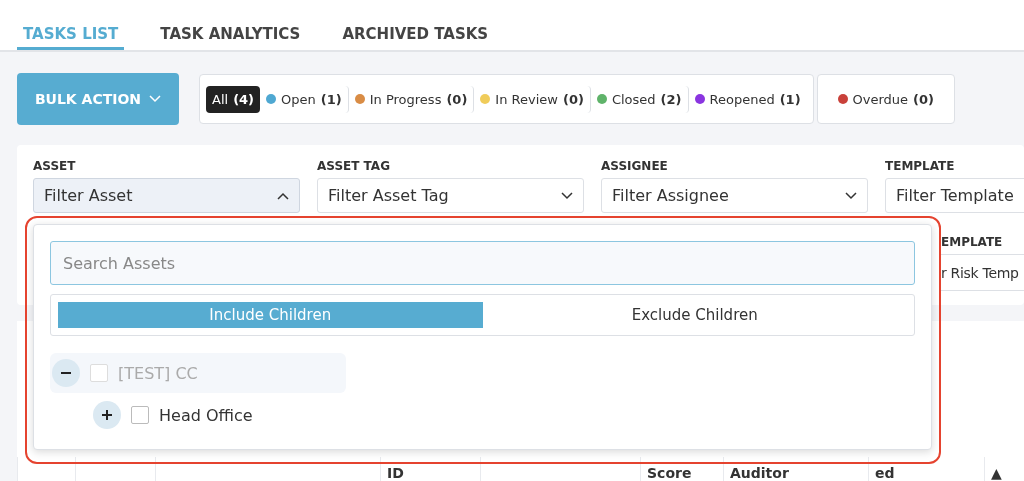 This screenshot has width=1024, height=481. Describe the element at coordinates (639, 99) in the screenshot. I see `status-filter: Closed (2)` at that location.